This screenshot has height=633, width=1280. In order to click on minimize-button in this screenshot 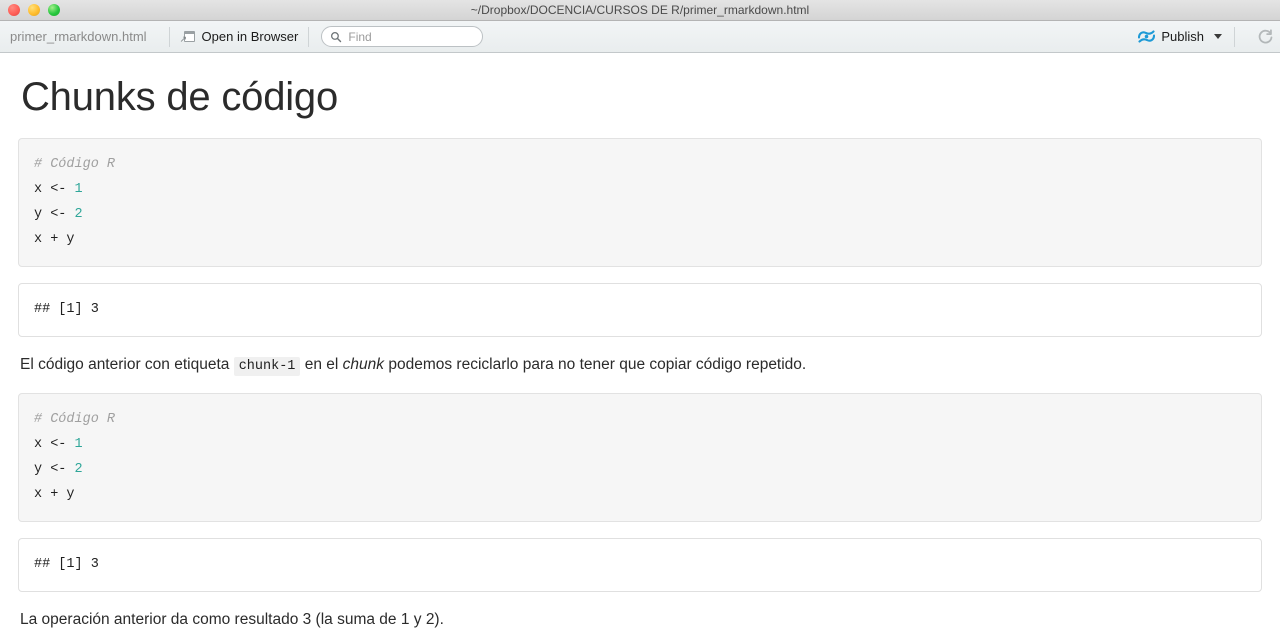, I will do `click(34, 10)`.